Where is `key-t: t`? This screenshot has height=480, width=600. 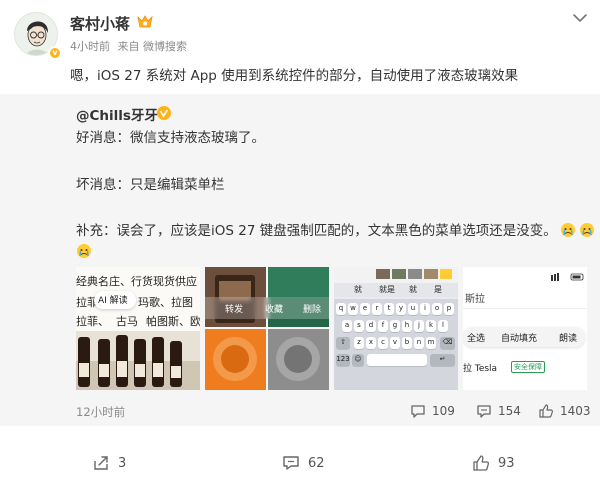 key-t: t is located at coordinates (389, 309).